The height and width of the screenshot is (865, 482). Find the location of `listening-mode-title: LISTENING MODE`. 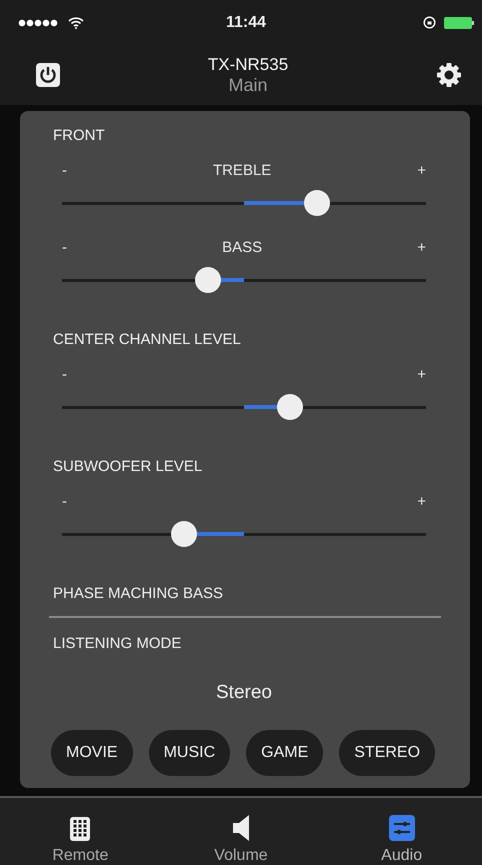

listening-mode-title: LISTENING MODE is located at coordinates (117, 643).